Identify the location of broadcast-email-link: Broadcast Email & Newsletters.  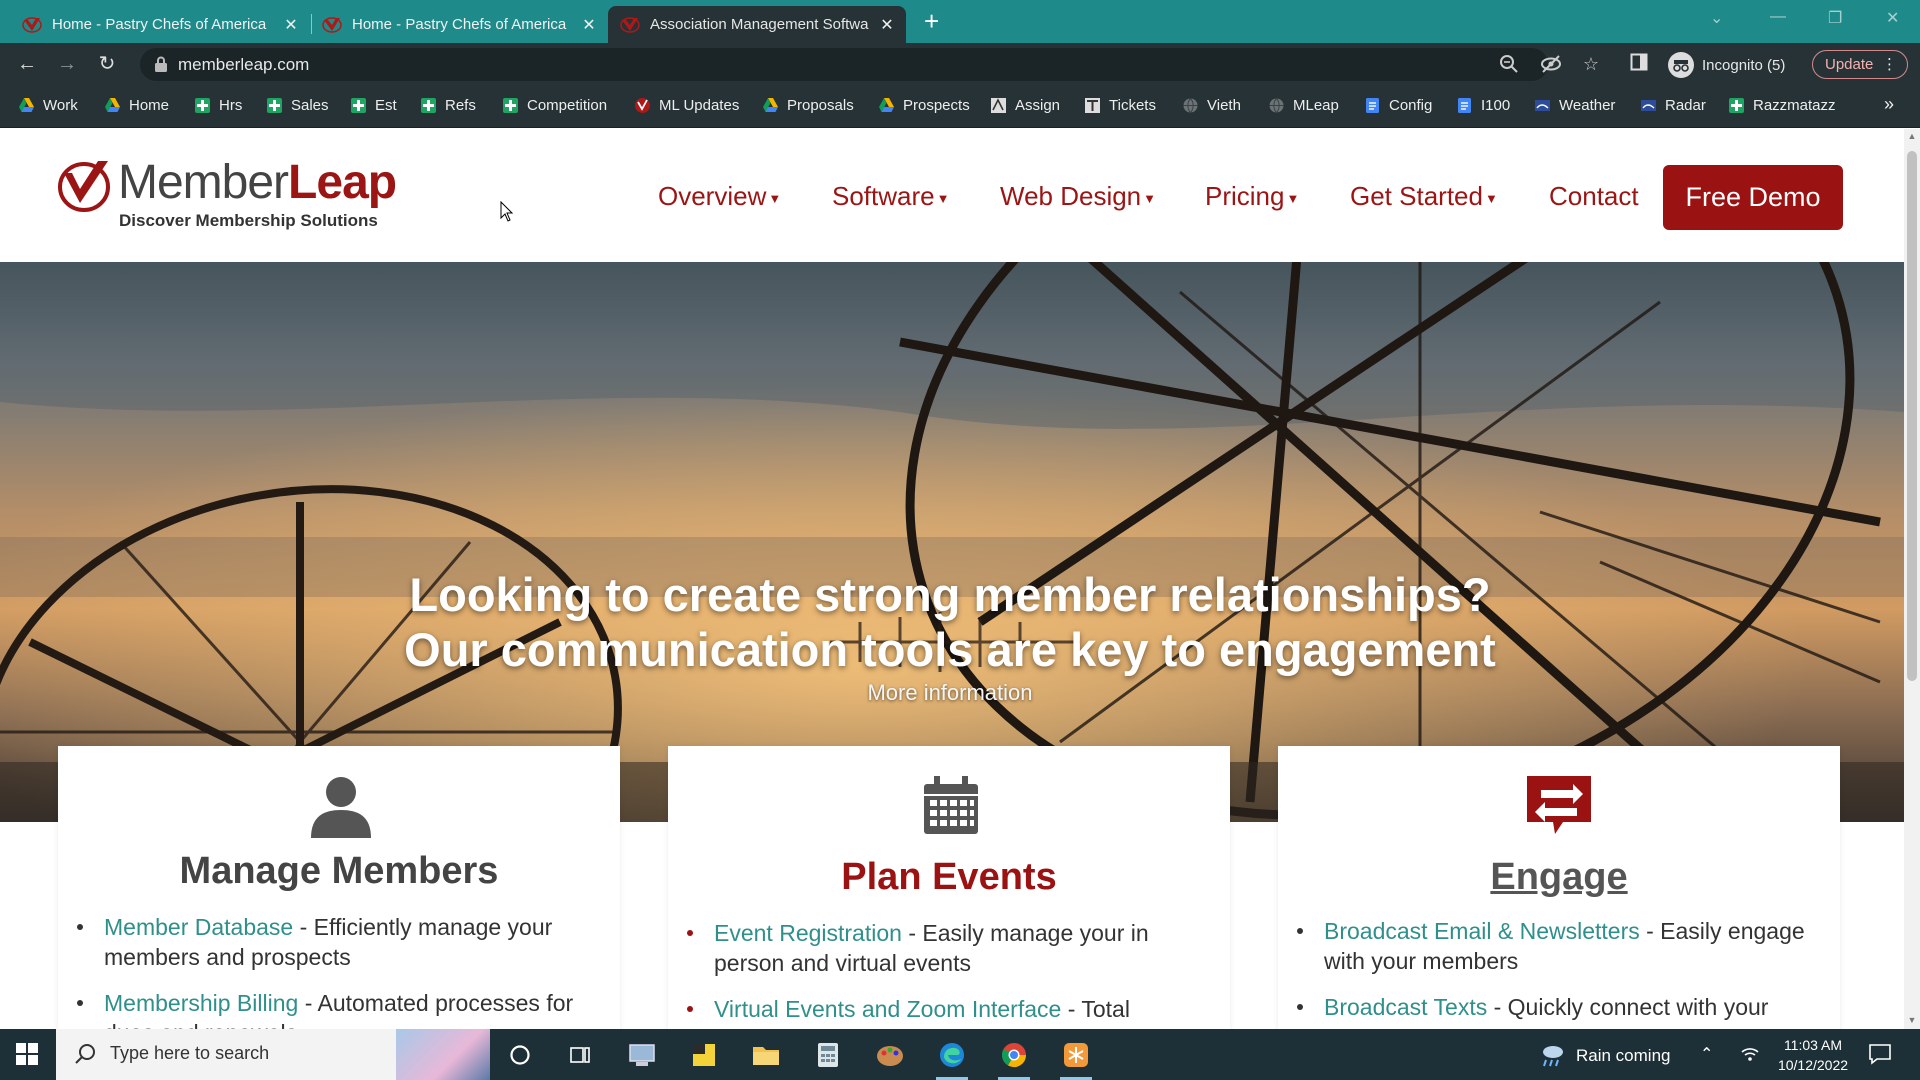
(1482, 931).